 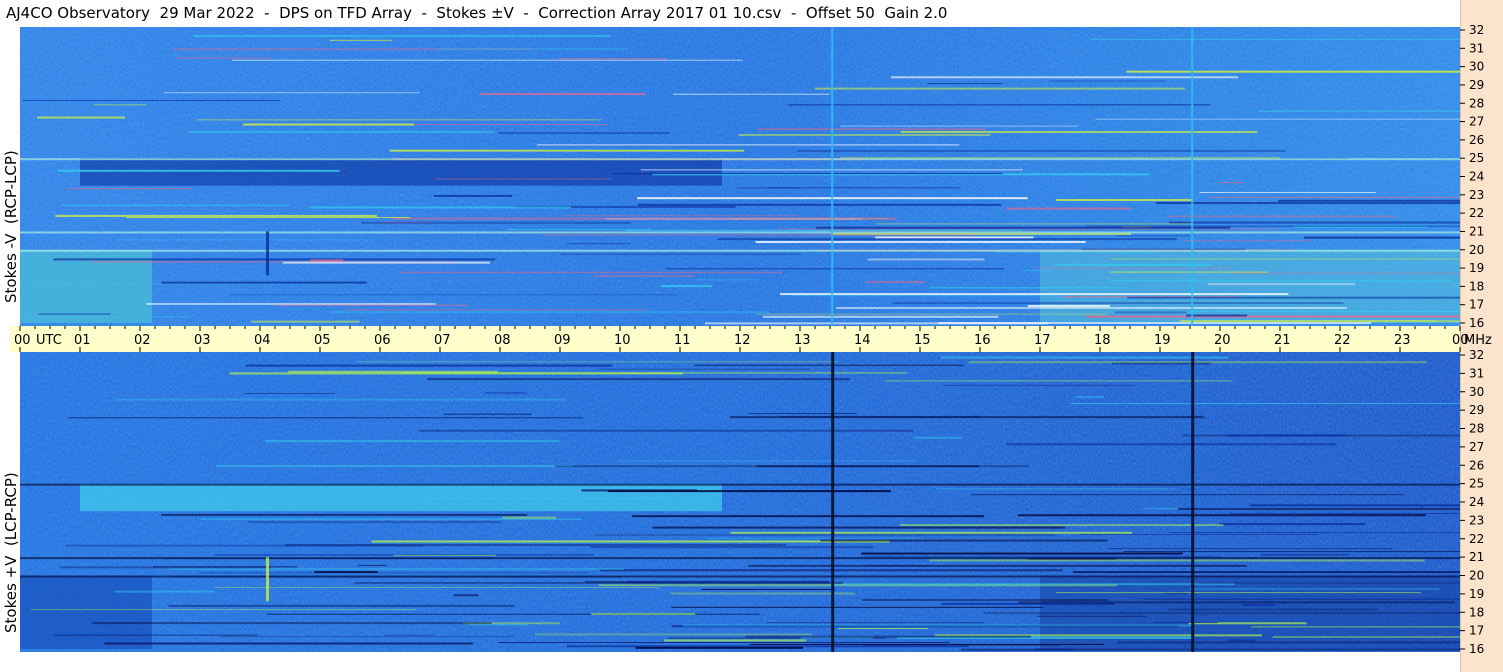 What do you see at coordinates (1476, 305) in the screenshot?
I see `frequency-tick-label: 17` at bounding box center [1476, 305].